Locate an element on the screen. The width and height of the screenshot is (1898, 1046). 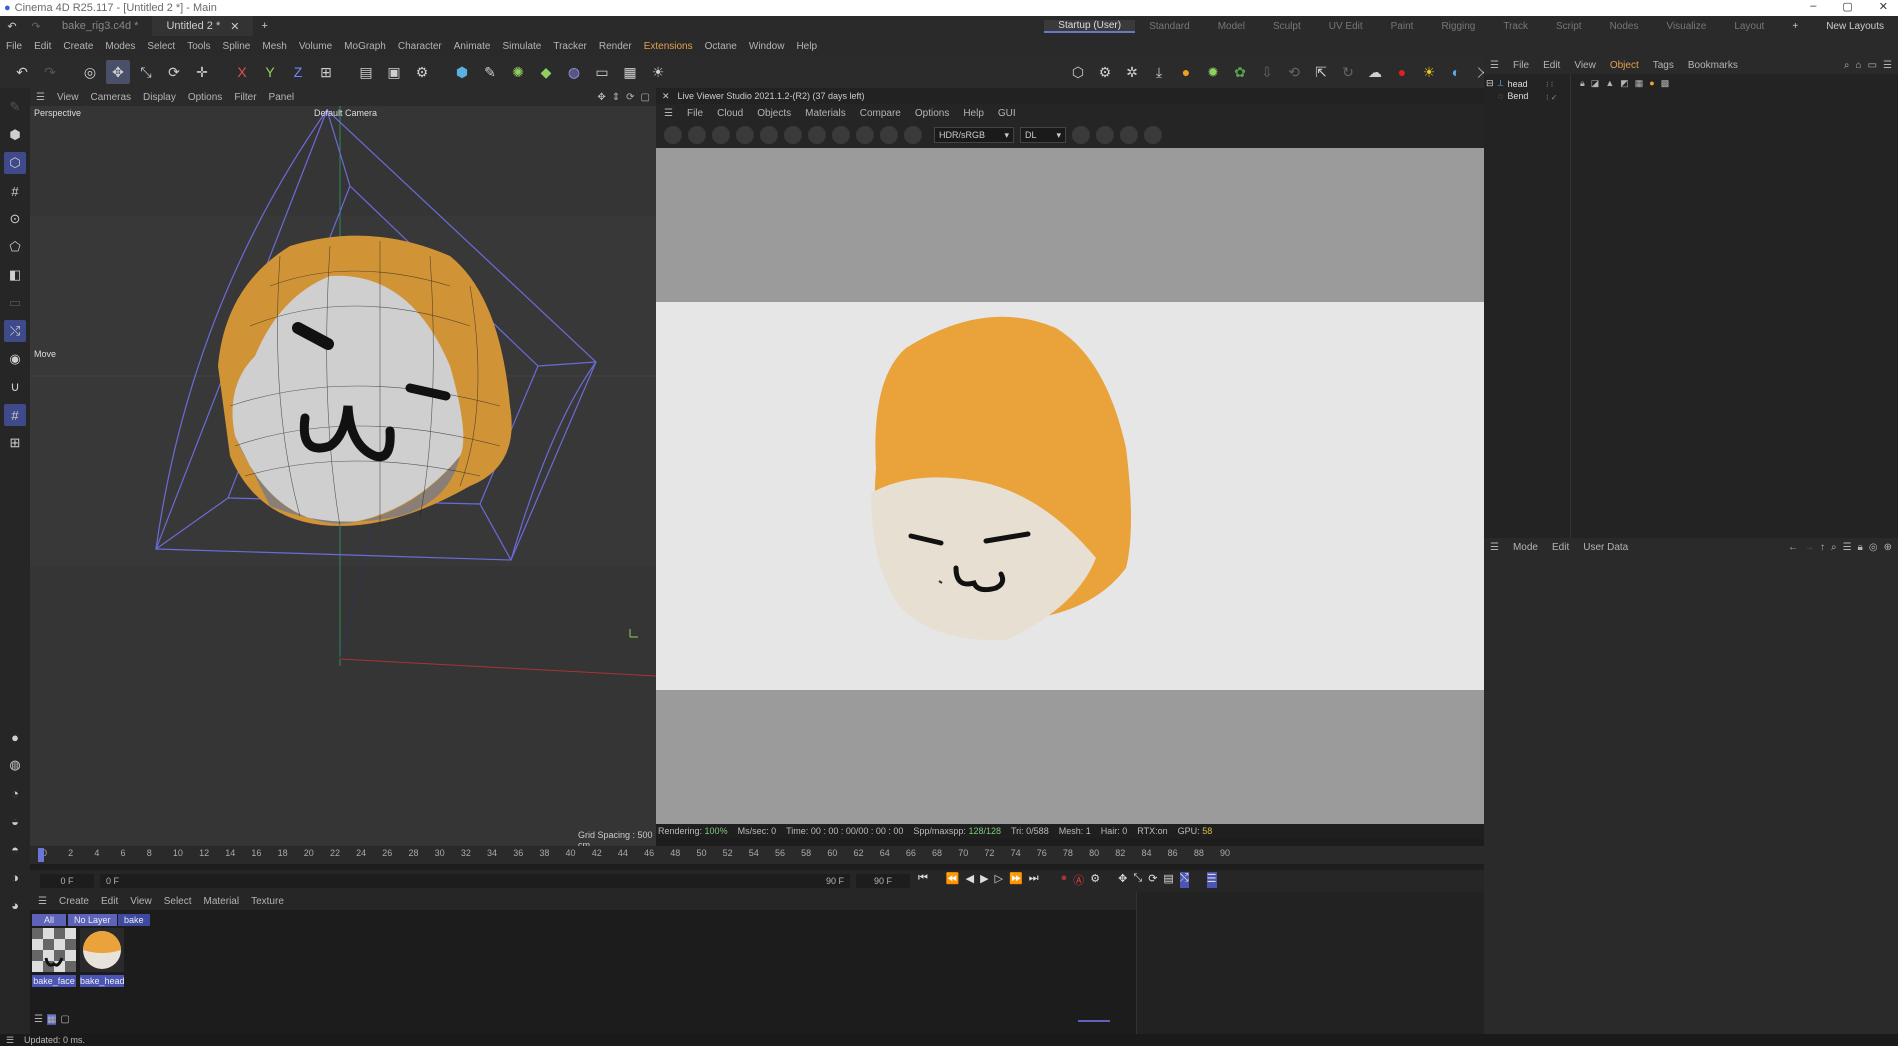
menu-character: Character is located at coordinates (420, 46).